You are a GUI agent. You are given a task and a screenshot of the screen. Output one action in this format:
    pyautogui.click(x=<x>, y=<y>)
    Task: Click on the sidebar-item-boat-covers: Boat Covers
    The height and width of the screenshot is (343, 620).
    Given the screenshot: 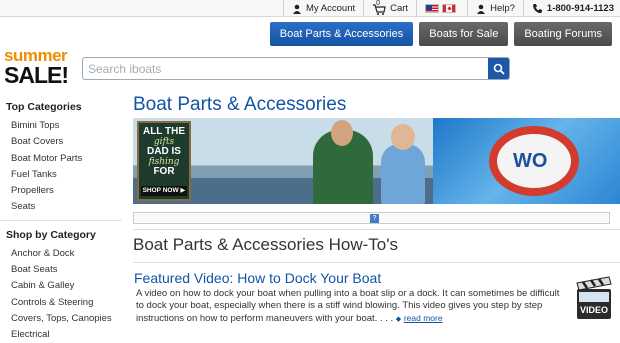 What is the action you would take?
    pyautogui.click(x=61, y=142)
    